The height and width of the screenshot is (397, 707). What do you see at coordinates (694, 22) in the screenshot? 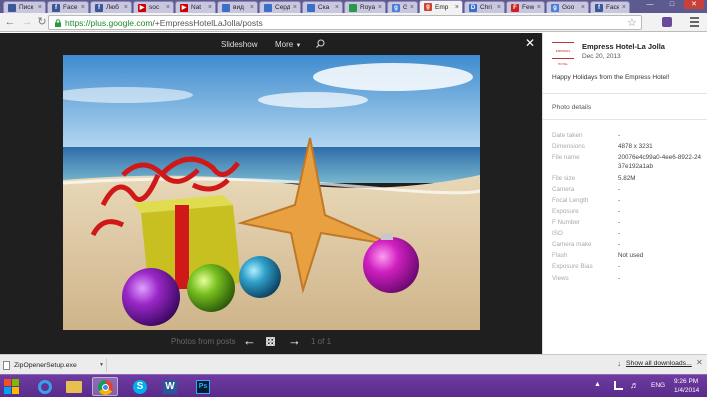
I see `menu-icon` at bounding box center [694, 22].